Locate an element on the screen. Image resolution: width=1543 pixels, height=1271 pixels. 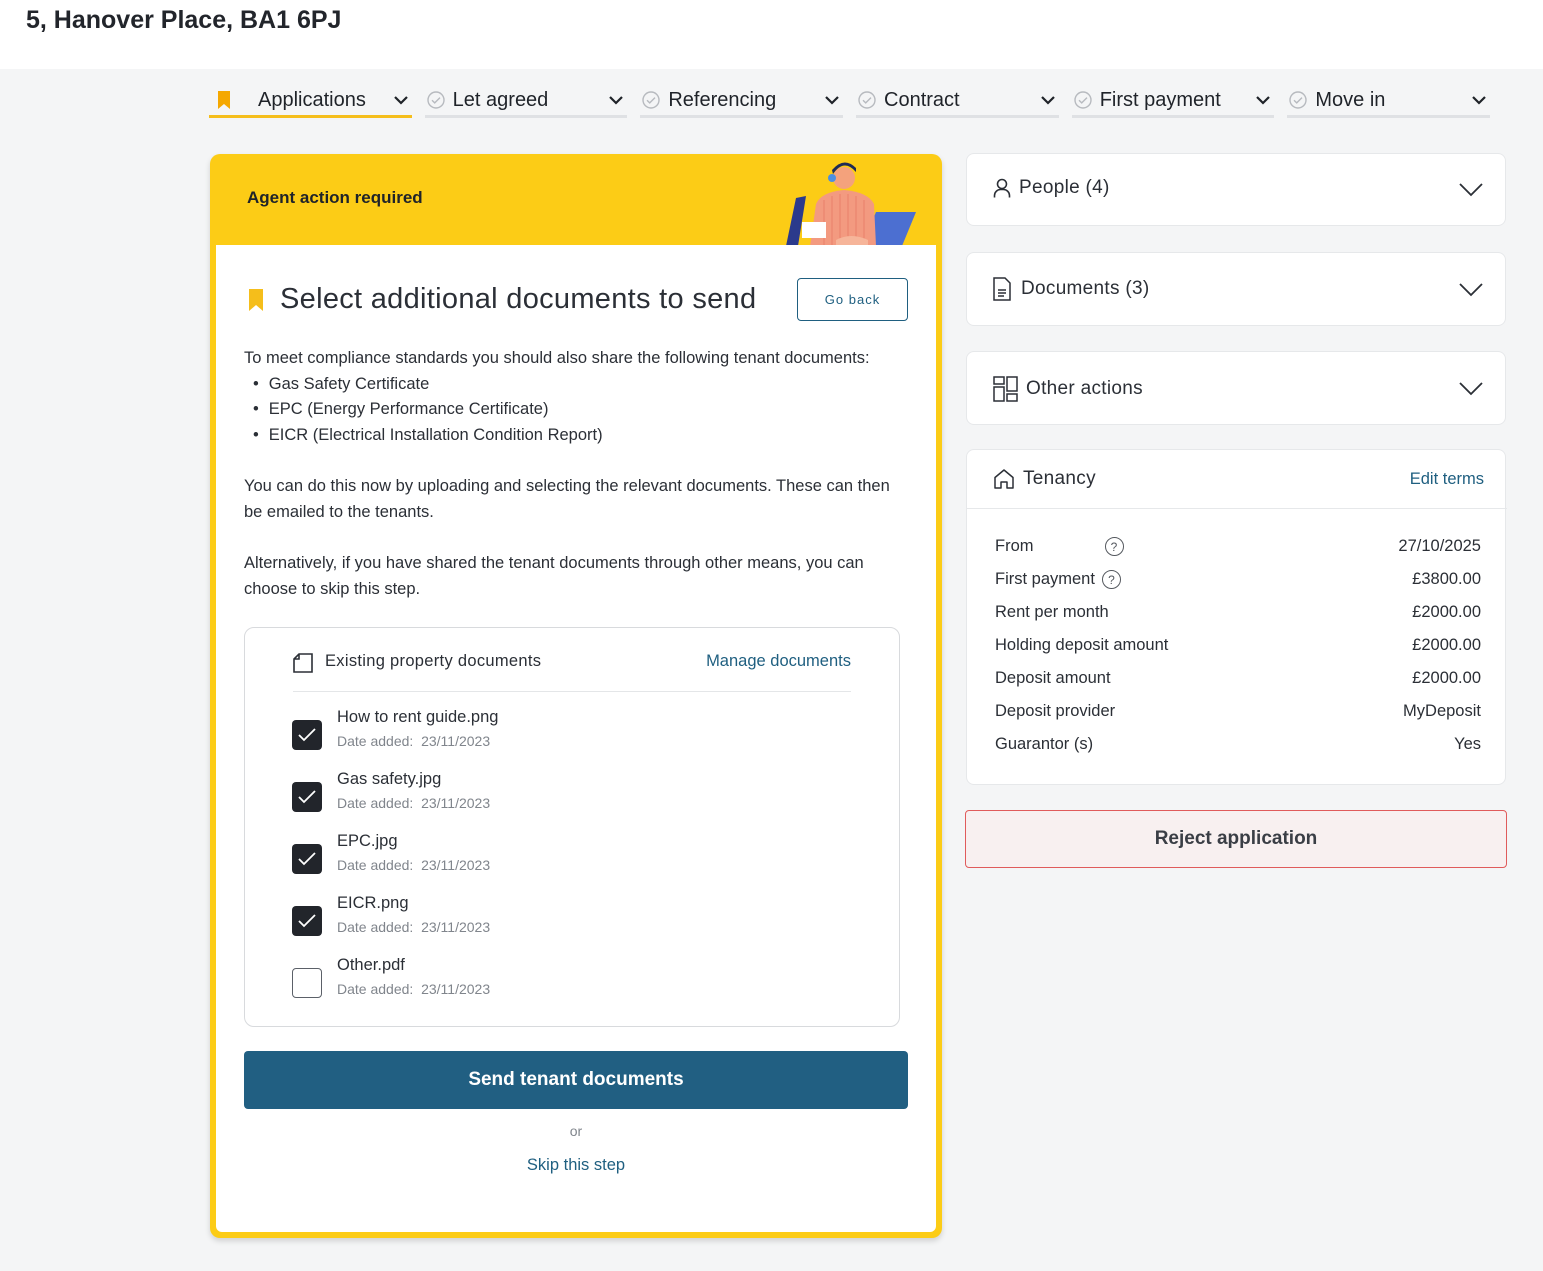
agent-illustration is located at coordinates (851, 204).